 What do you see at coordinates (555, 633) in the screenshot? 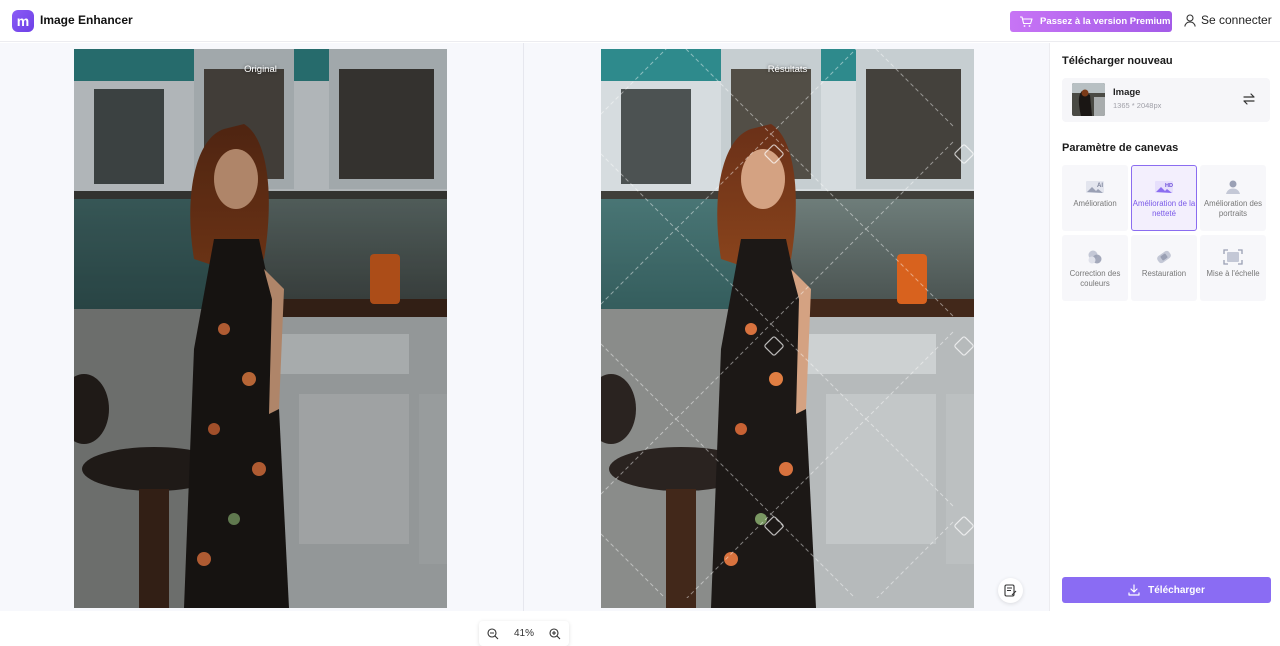
I see `zoom-in-icon` at bounding box center [555, 633].